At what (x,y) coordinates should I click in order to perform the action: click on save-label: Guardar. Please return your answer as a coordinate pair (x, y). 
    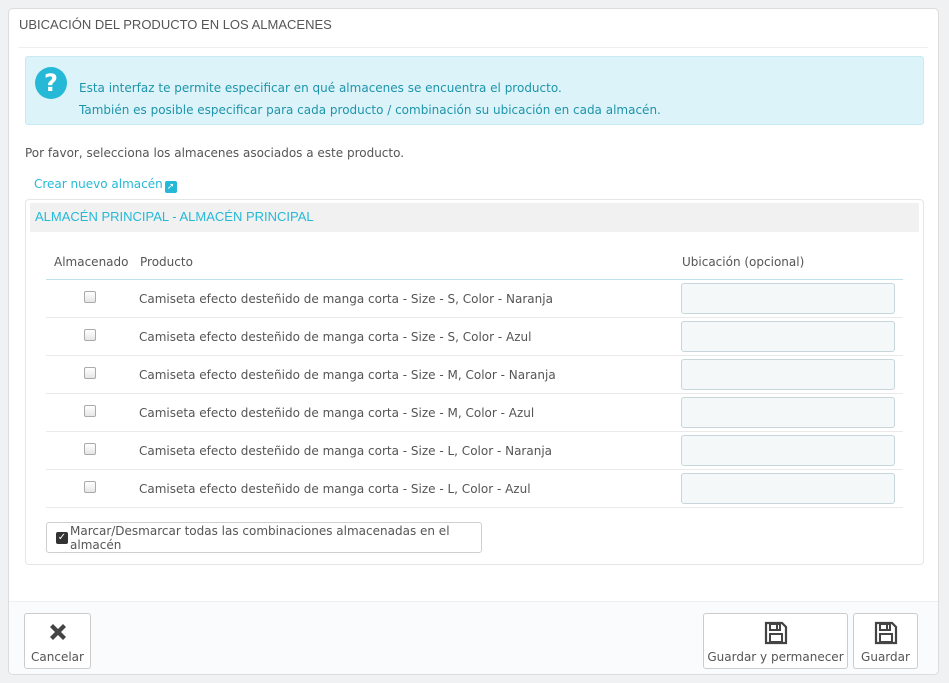
    Looking at the image, I should click on (885, 657).